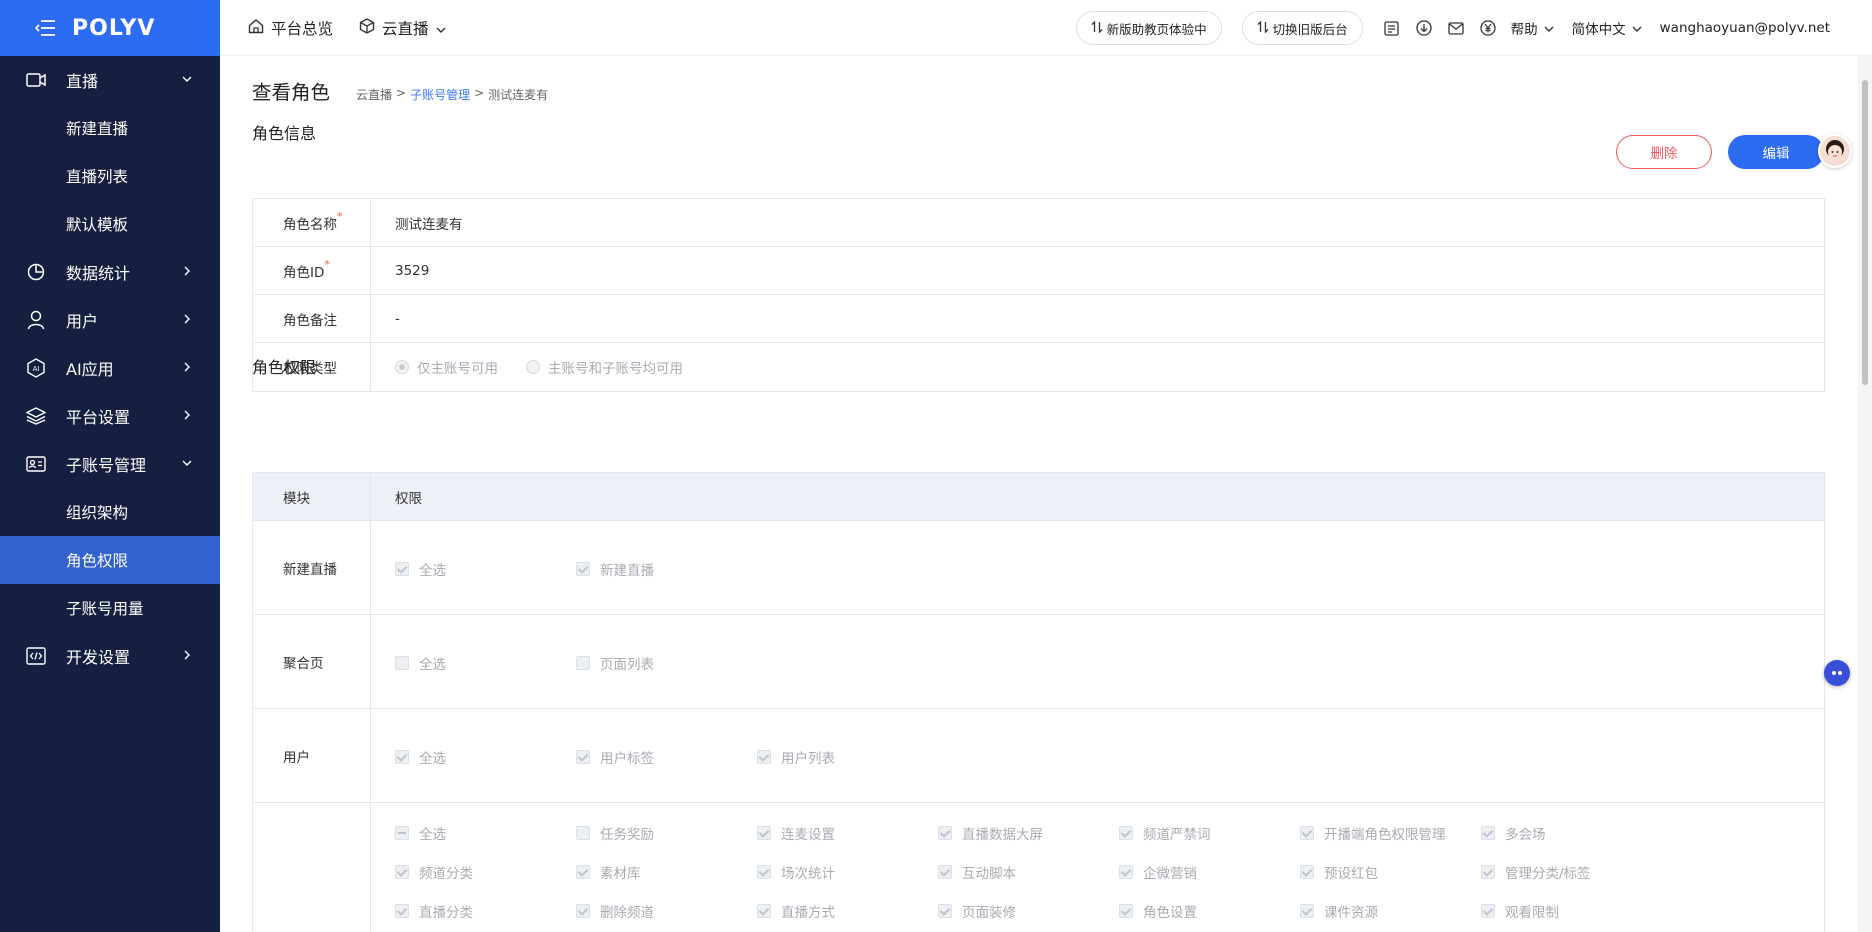  I want to click on permission-checkbox: 页面装修, so click(977, 911).